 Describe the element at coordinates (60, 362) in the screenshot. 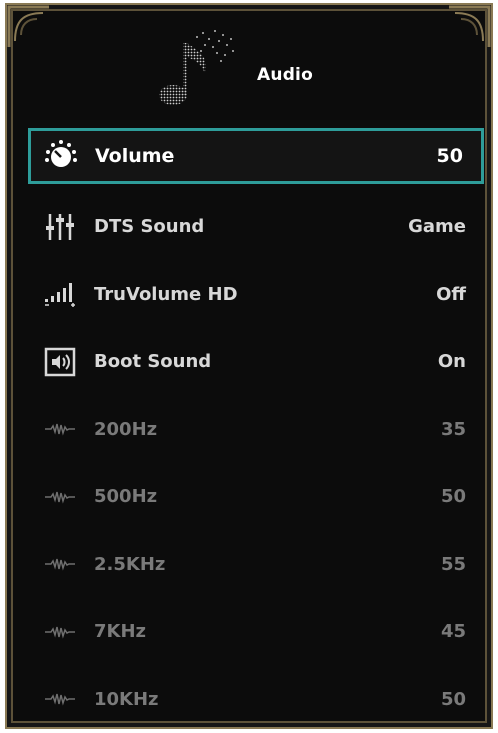

I see `speaker-box-icon` at that location.